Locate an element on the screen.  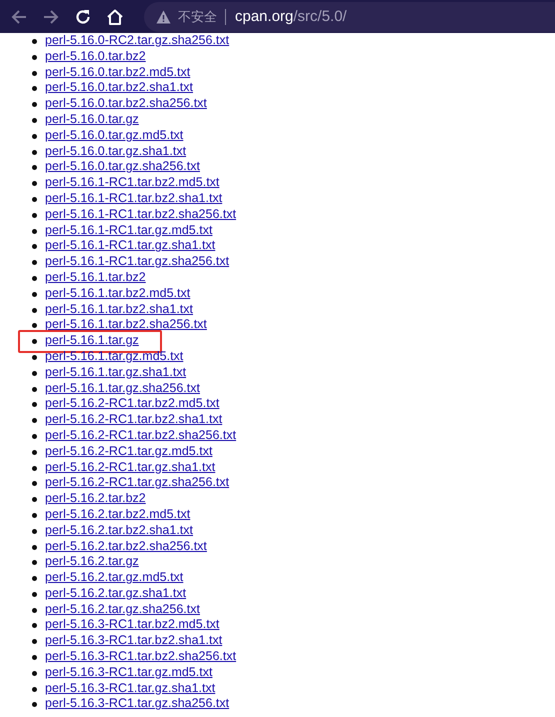
file-link: perl-5.16.0.tar.bz2.sha1.txt is located at coordinates (119, 88).